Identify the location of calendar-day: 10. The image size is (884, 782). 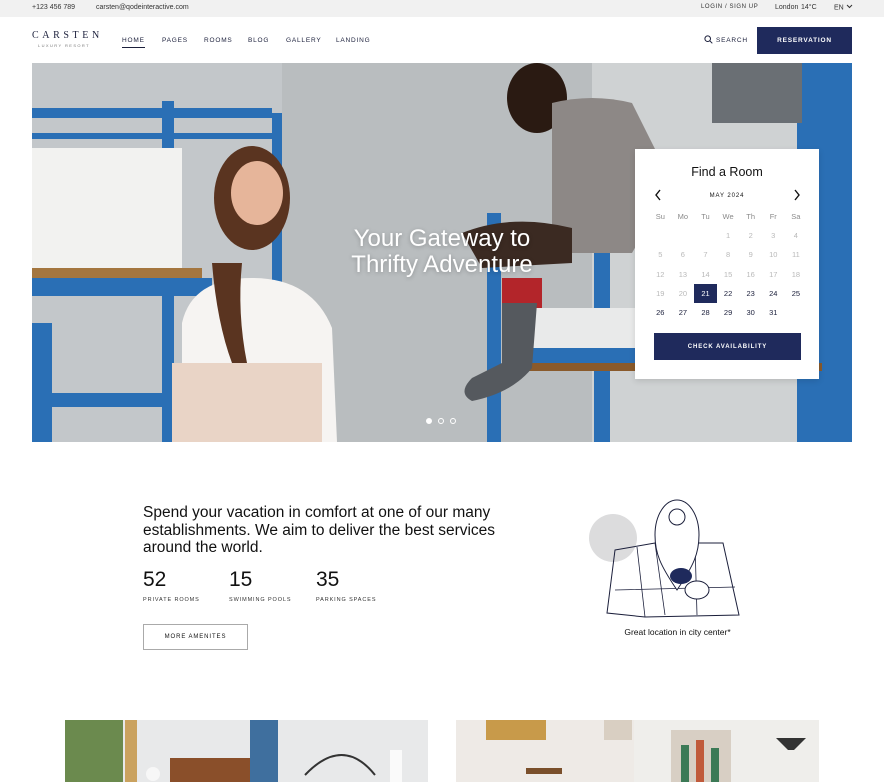
(773, 255).